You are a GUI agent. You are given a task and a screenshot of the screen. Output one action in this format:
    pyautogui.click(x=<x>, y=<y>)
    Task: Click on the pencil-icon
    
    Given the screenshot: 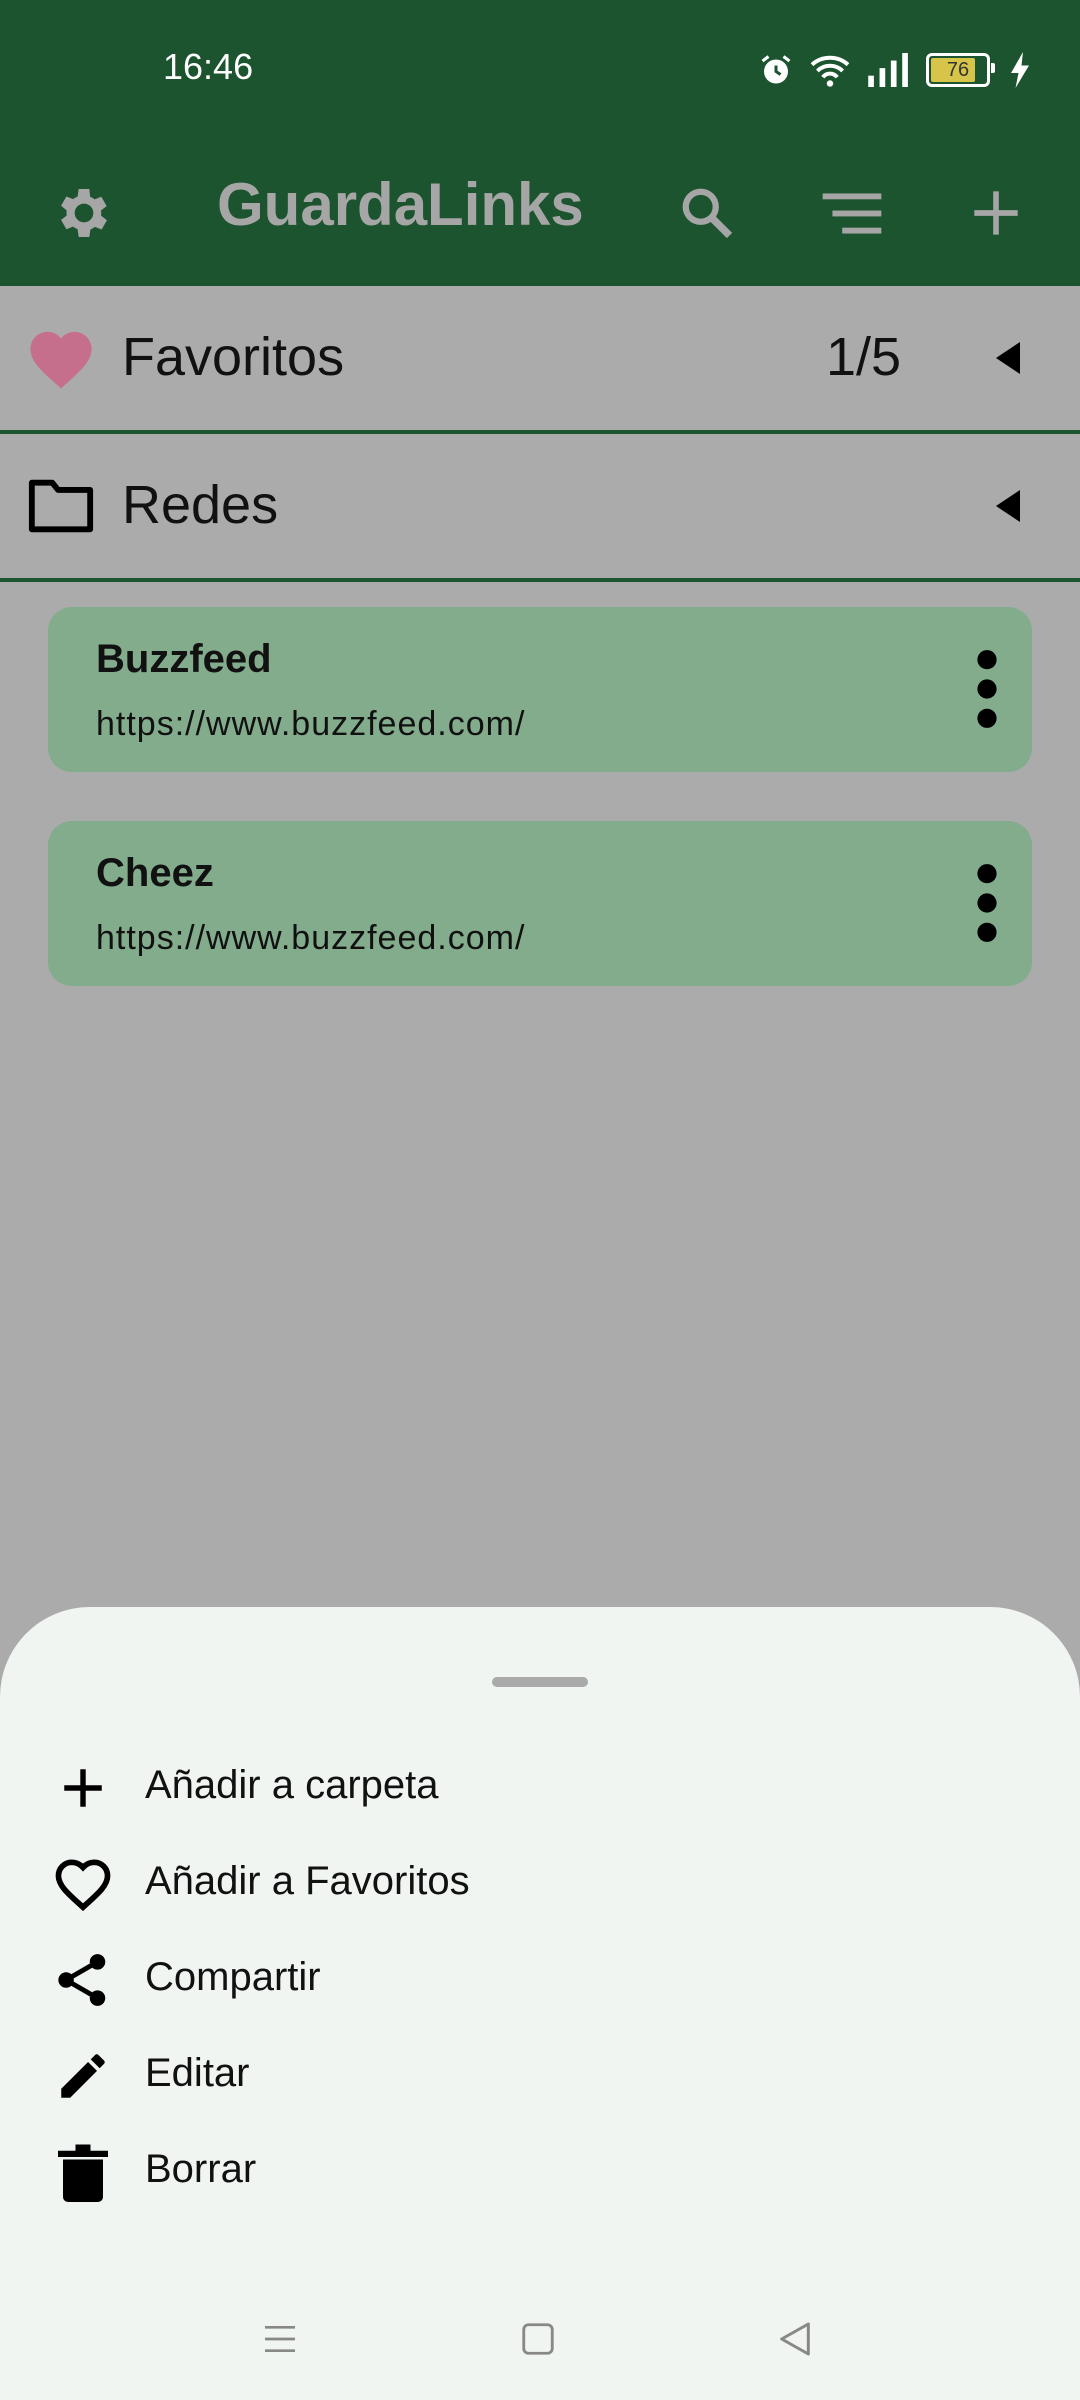 What is the action you would take?
    pyautogui.click(x=83, y=2076)
    